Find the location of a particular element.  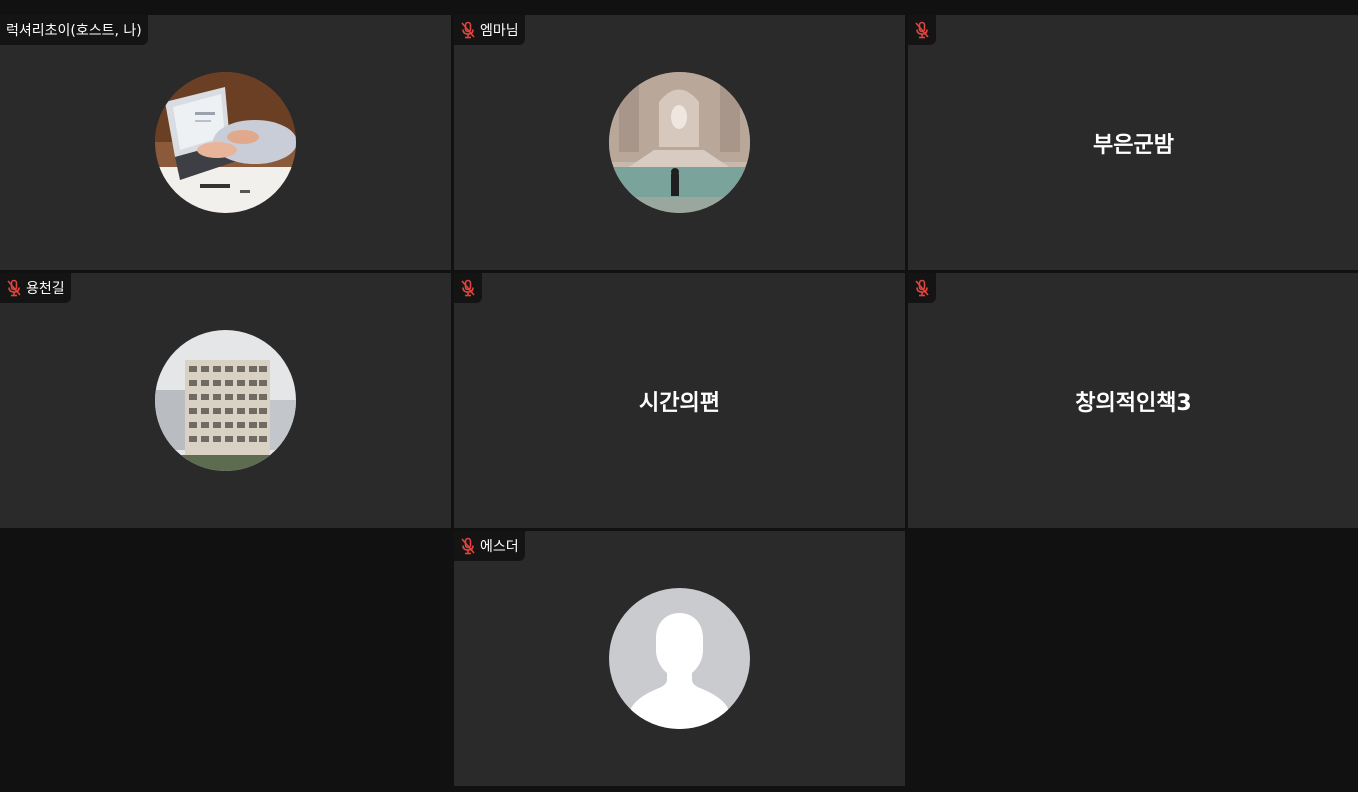

participant-name: 용천길 is located at coordinates (45, 289).